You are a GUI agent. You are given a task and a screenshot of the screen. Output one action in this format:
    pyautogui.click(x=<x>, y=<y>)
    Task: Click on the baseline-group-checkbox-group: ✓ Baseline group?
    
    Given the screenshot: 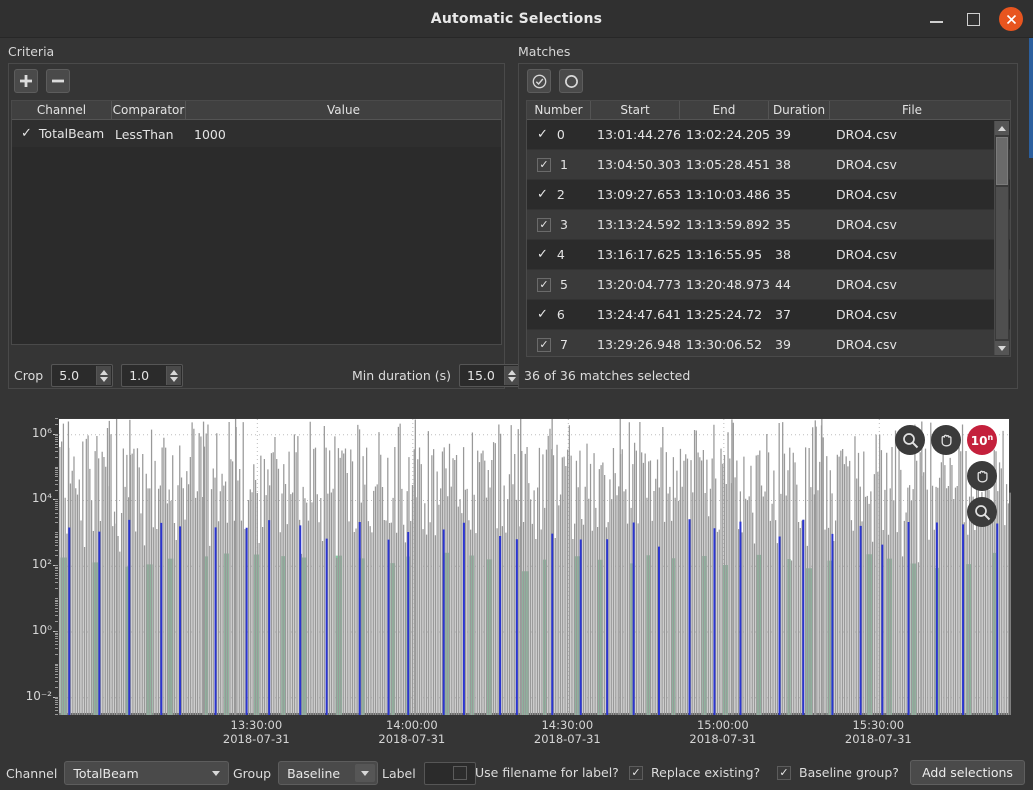 What is the action you would take?
    pyautogui.click(x=838, y=772)
    